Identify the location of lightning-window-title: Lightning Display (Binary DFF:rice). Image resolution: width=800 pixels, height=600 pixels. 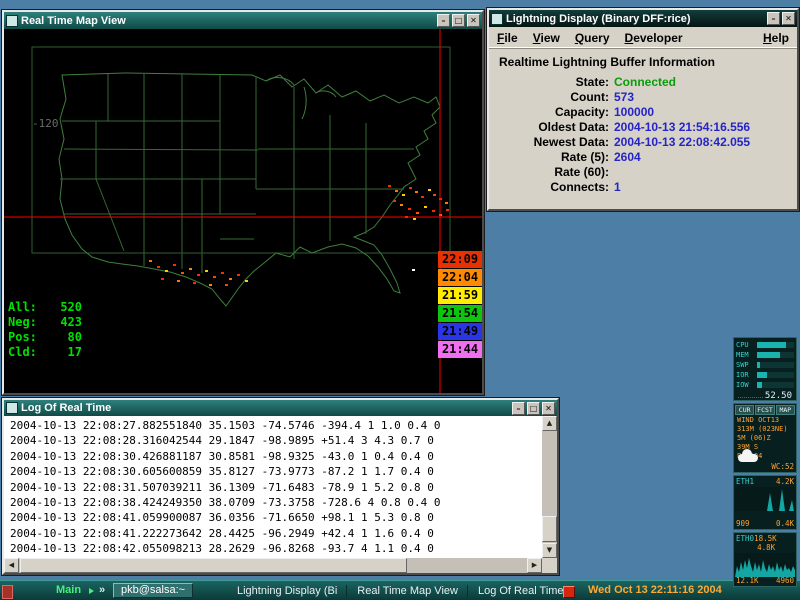
(598, 18).